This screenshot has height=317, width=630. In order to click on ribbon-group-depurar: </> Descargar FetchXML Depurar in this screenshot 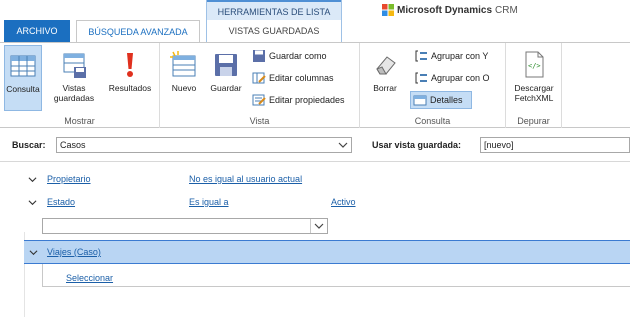, I will do `click(534, 85)`.